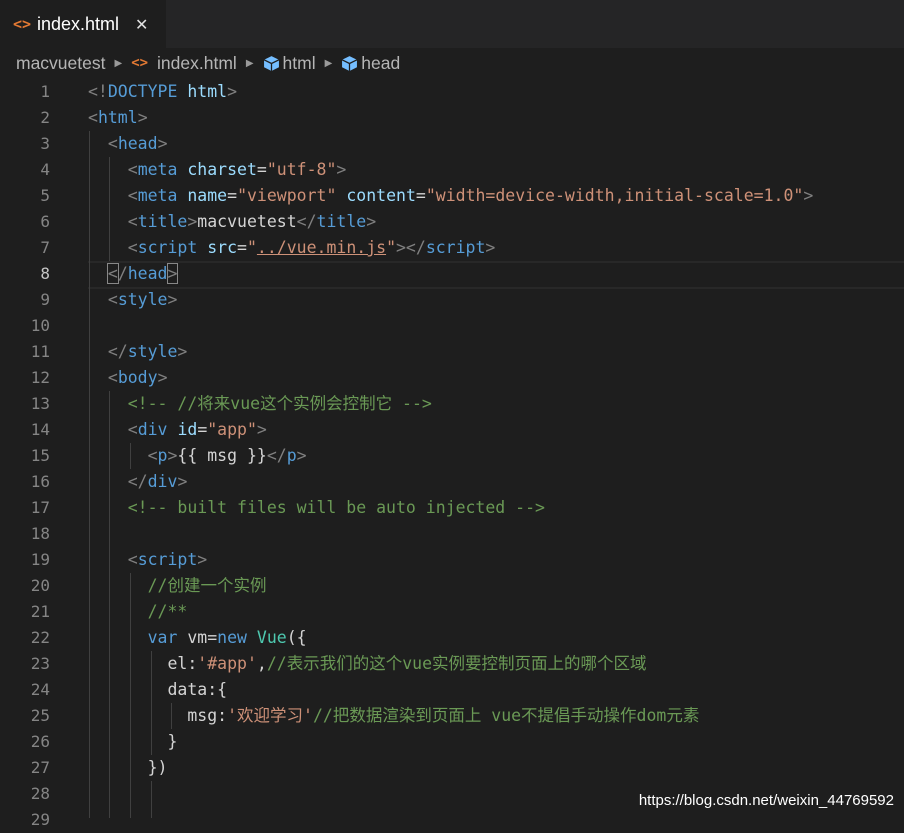 Image resolution: width=904 pixels, height=833 pixels. Describe the element at coordinates (197, 638) in the screenshot. I see `code-text: var vm=new Vue({` at that location.